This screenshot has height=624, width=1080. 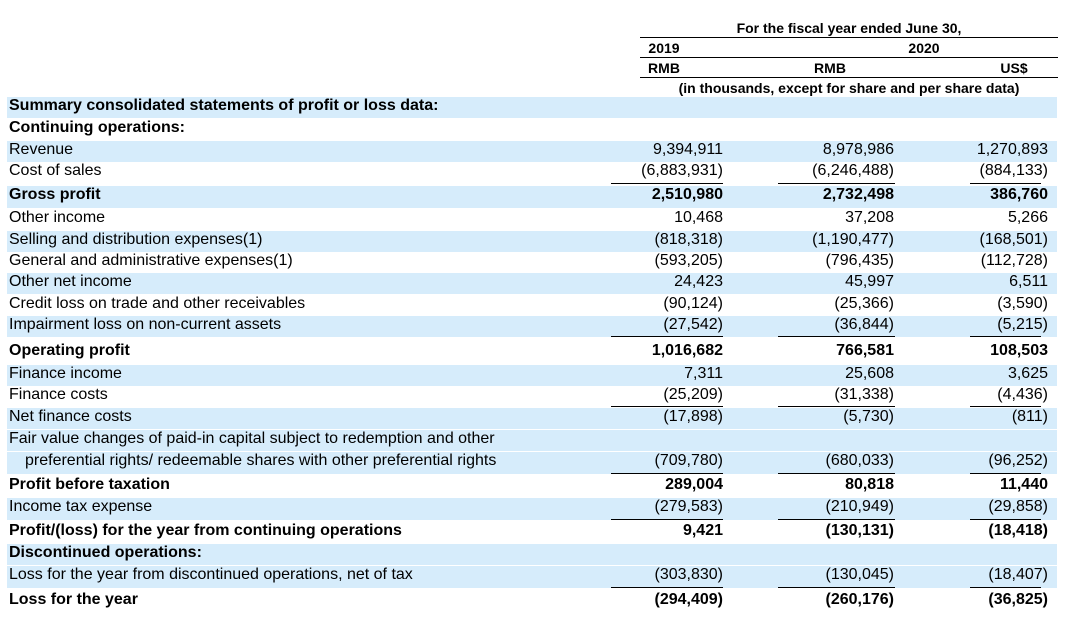 What do you see at coordinates (694, 484) in the screenshot?
I see `value-2019-rmb: 289,004` at bounding box center [694, 484].